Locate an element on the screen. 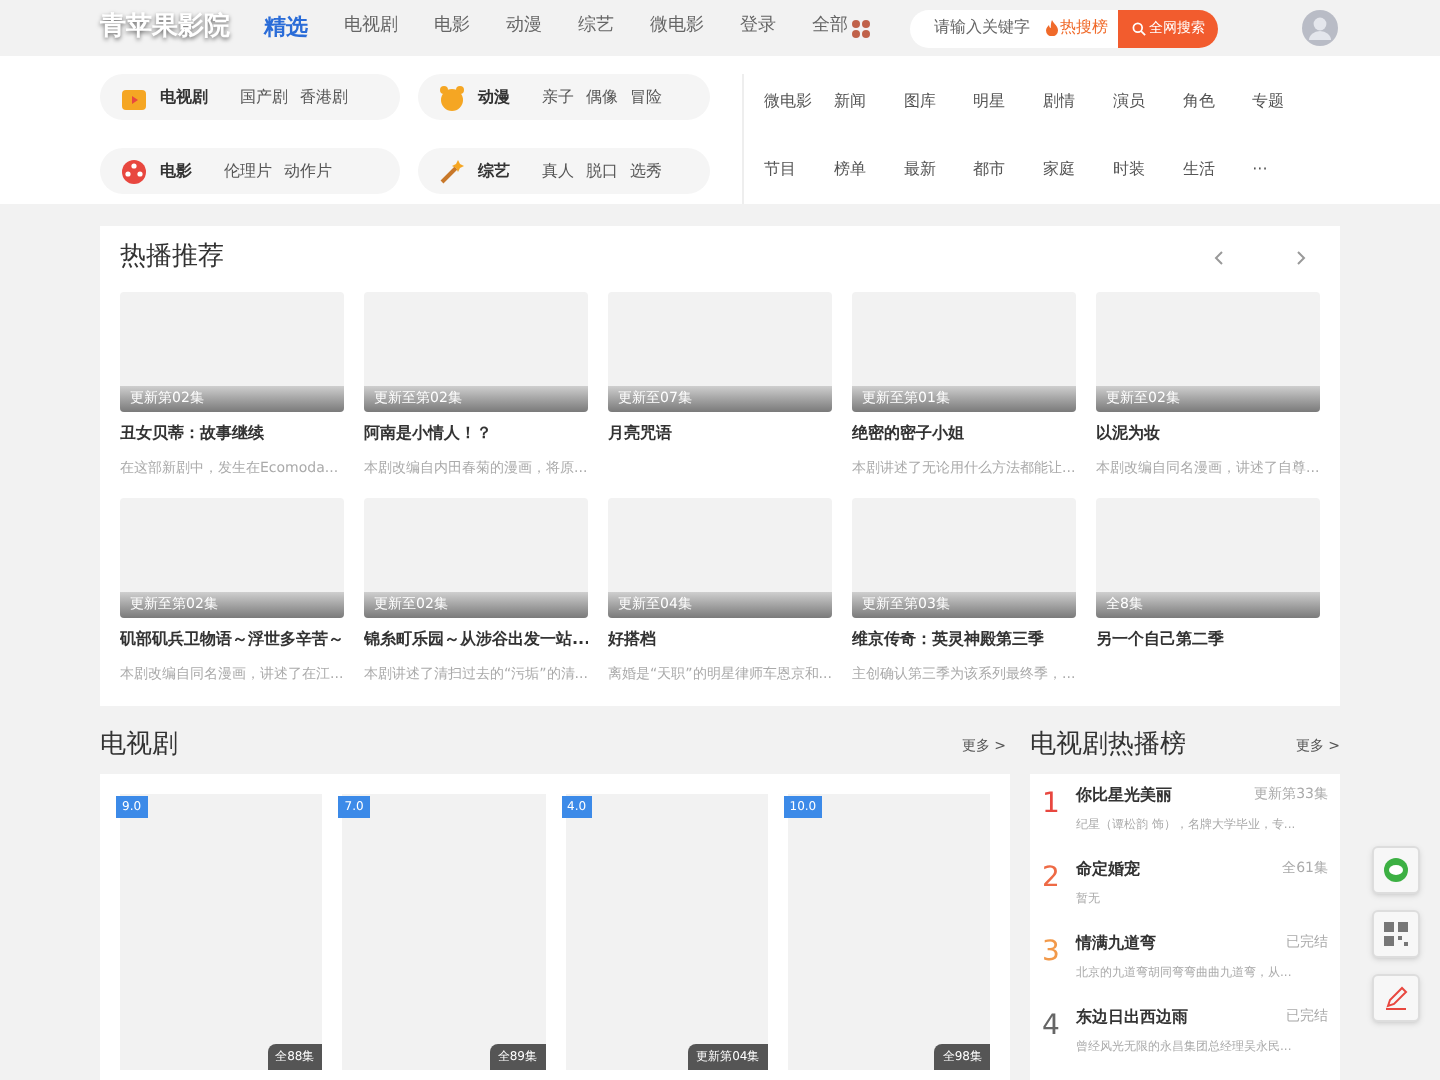  ranking-title: 你比星光美丽 is located at coordinates (1124, 796).